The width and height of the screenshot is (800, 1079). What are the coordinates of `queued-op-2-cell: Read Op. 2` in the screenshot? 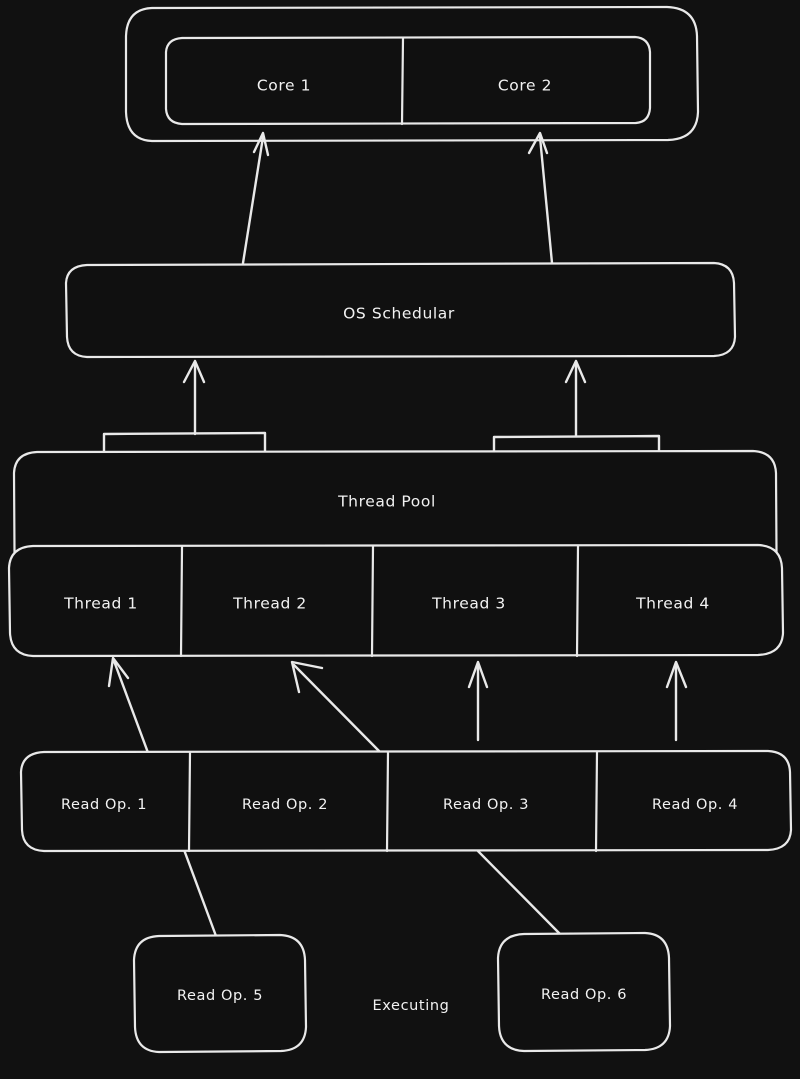 It's located at (285, 805).